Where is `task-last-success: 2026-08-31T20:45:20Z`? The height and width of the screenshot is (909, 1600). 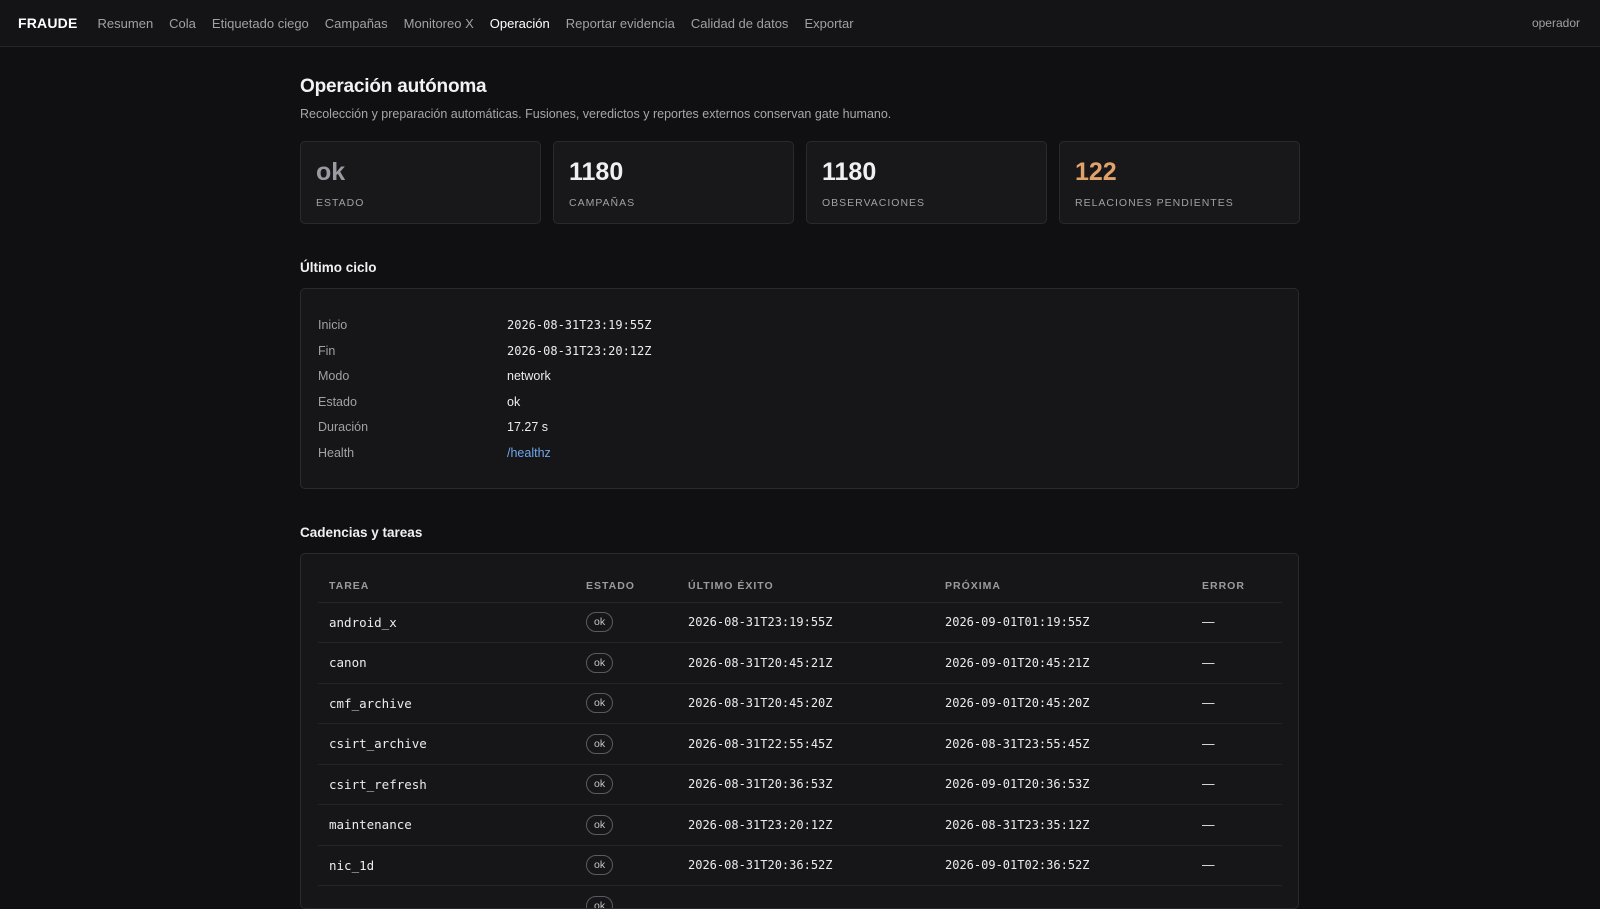 task-last-success: 2026-08-31T20:45:20Z is located at coordinates (805, 704).